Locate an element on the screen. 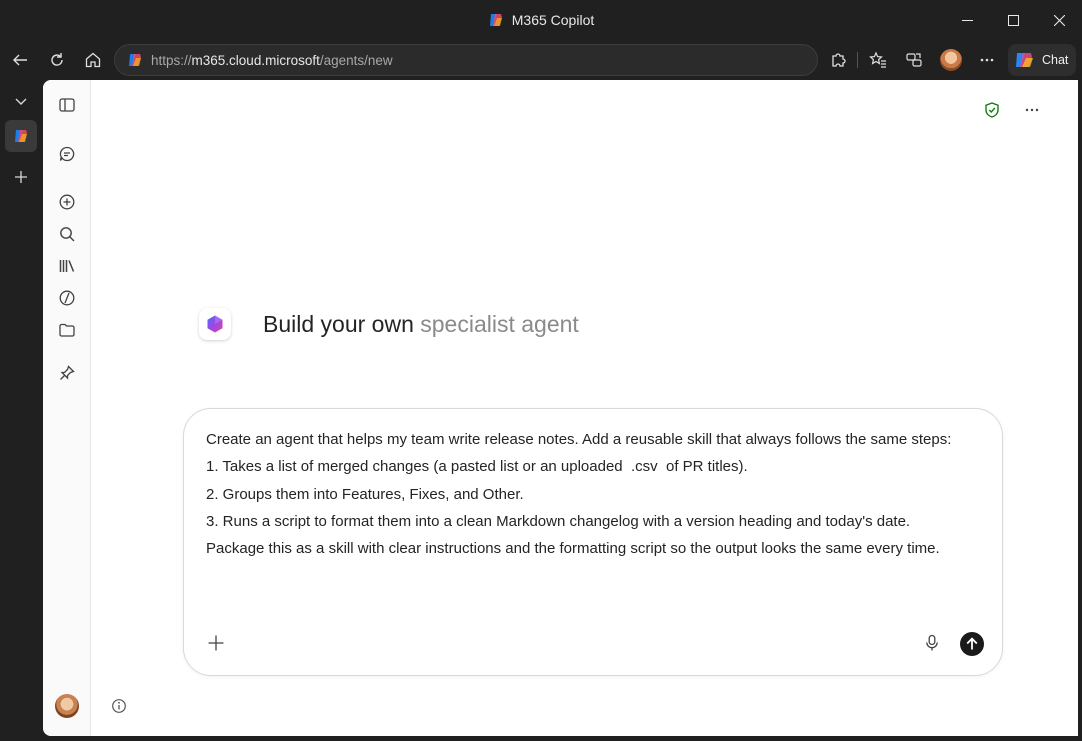  minimize-button is located at coordinates (967, 20).